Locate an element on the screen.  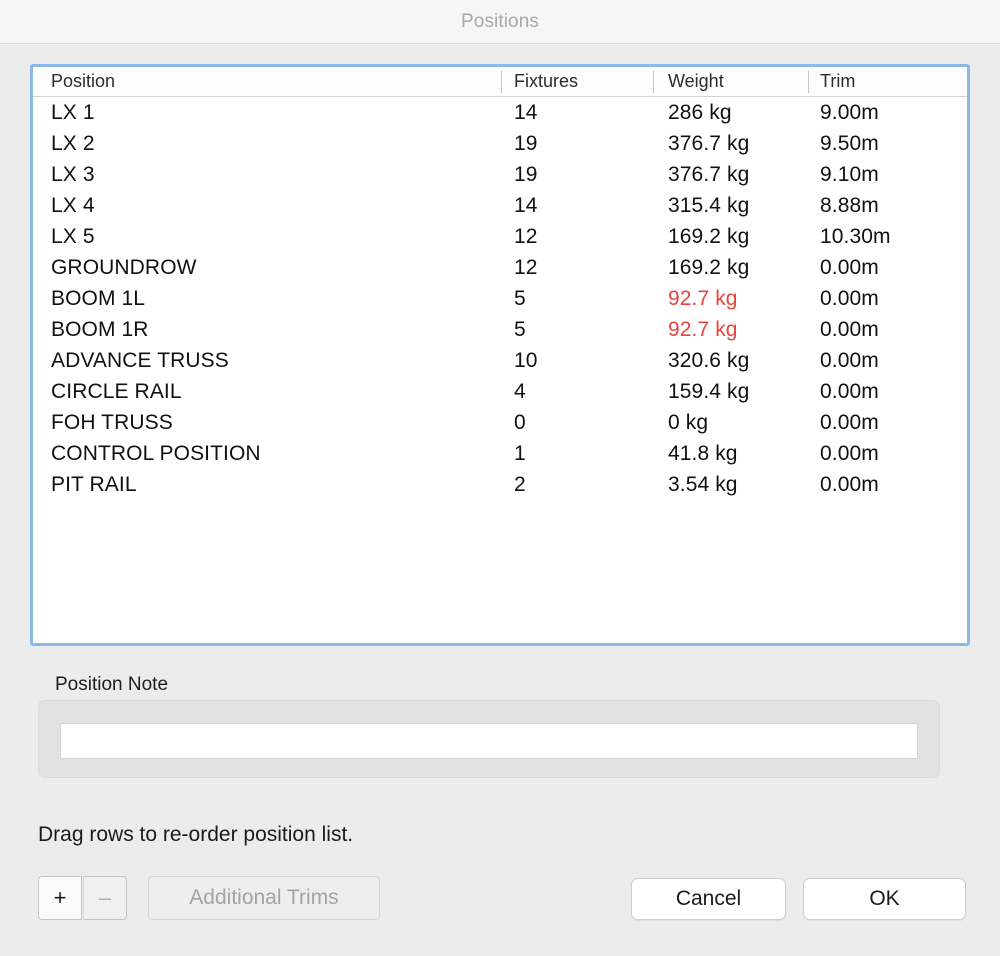
table-row: CIRCLE RAIL 4 159.4 kg 0.00m is located at coordinates (500, 393).